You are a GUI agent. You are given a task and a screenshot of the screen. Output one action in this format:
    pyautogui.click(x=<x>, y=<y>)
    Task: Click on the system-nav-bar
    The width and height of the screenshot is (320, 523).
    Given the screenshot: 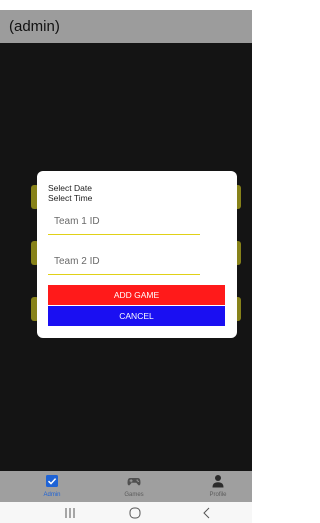 What is the action you would take?
    pyautogui.click(x=126, y=512)
    